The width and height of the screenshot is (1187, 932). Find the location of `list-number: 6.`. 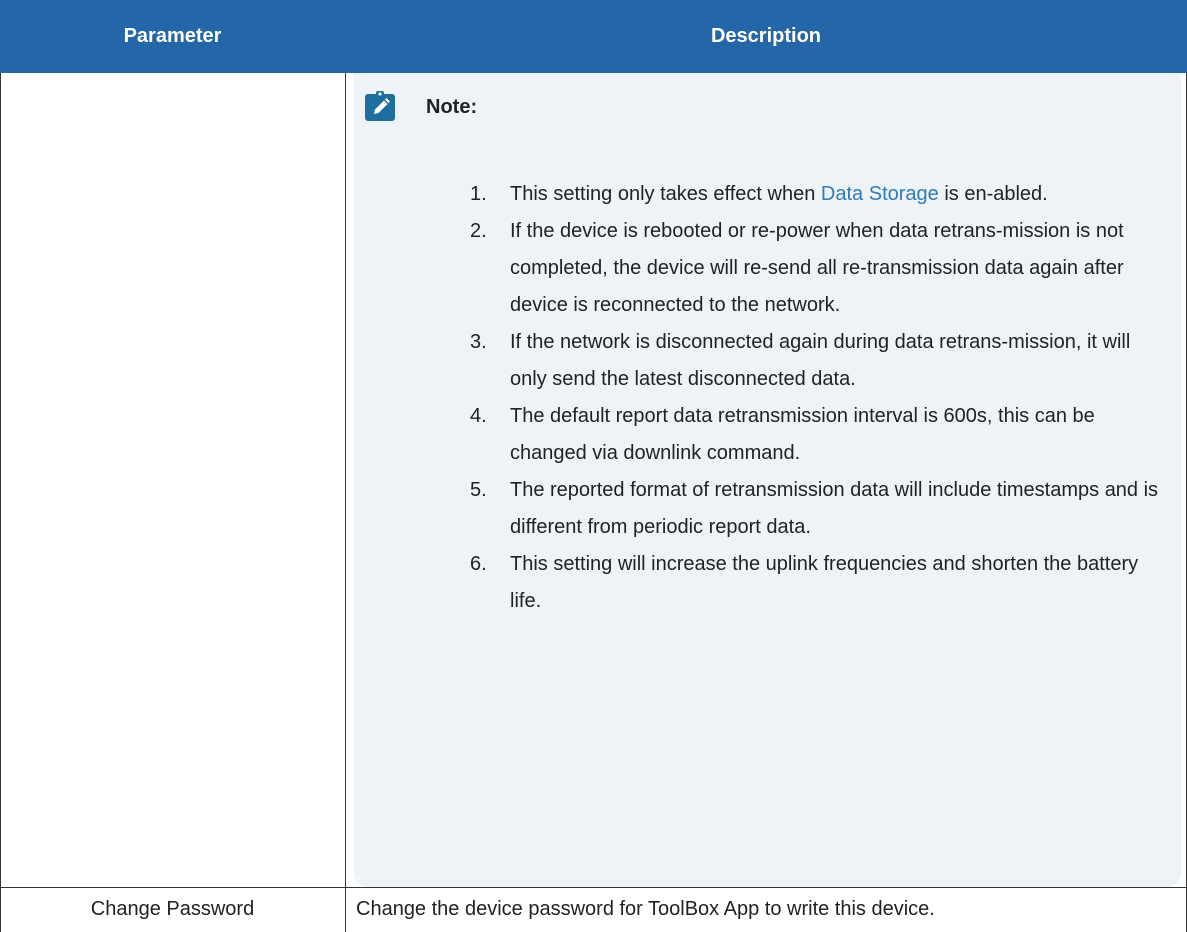

list-number: 6. is located at coordinates (478, 564).